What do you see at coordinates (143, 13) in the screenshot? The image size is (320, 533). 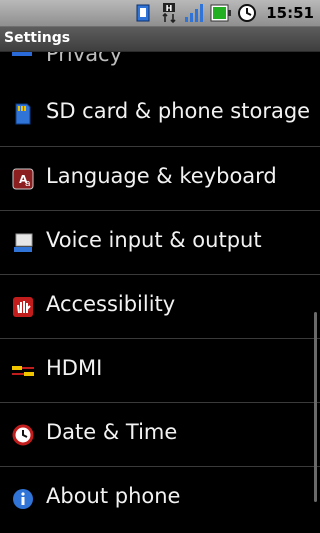 I see `usb-icon` at bounding box center [143, 13].